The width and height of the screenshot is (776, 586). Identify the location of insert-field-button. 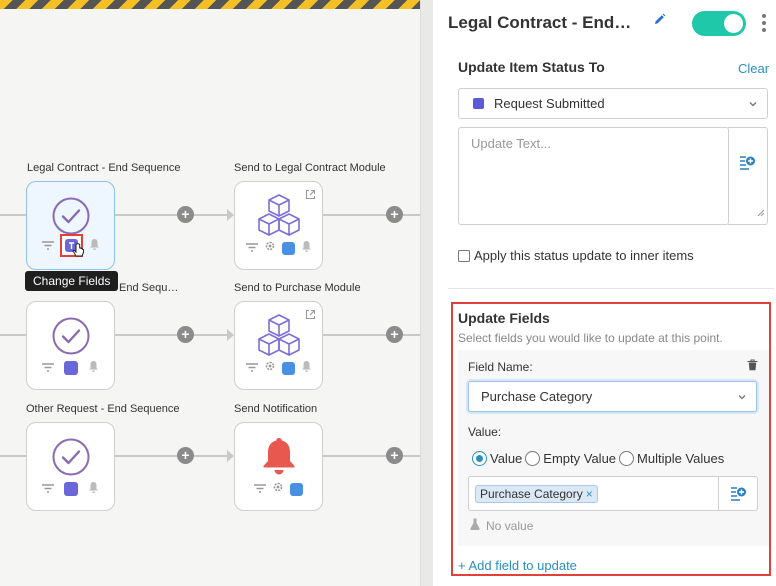
(738, 493).